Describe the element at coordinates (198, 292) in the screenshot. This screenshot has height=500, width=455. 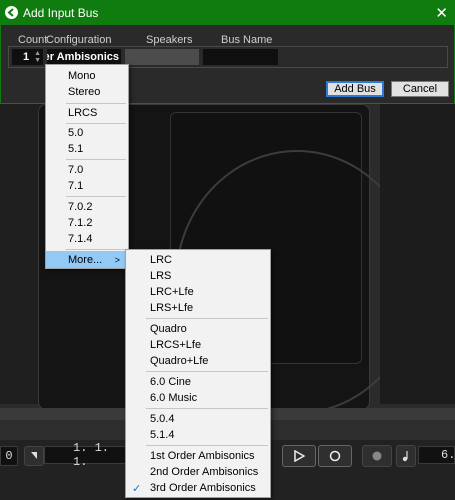
I see `submenu-item-lrc-lfe: LRC+Lfe` at that location.